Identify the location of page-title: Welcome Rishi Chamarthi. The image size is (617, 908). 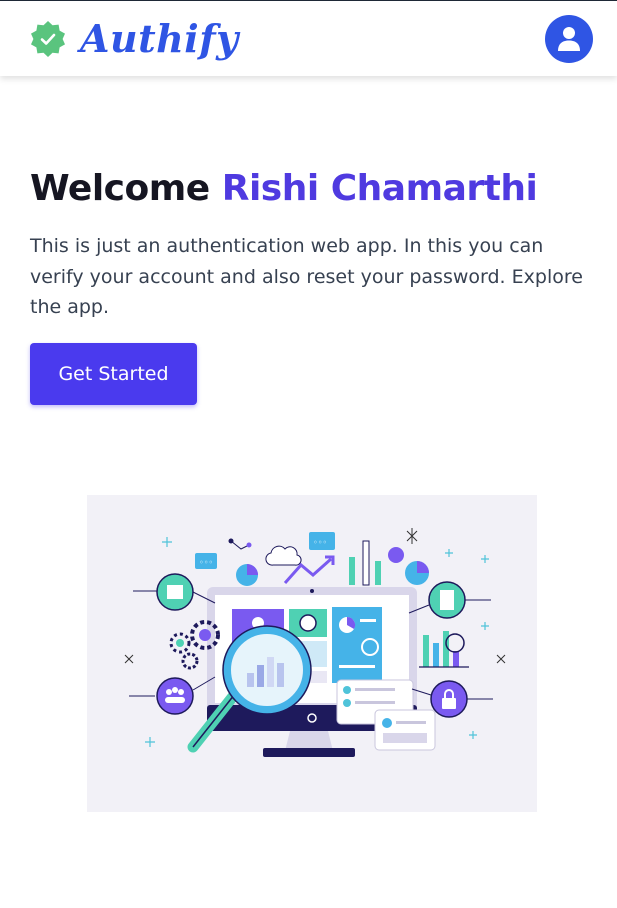
(310, 189).